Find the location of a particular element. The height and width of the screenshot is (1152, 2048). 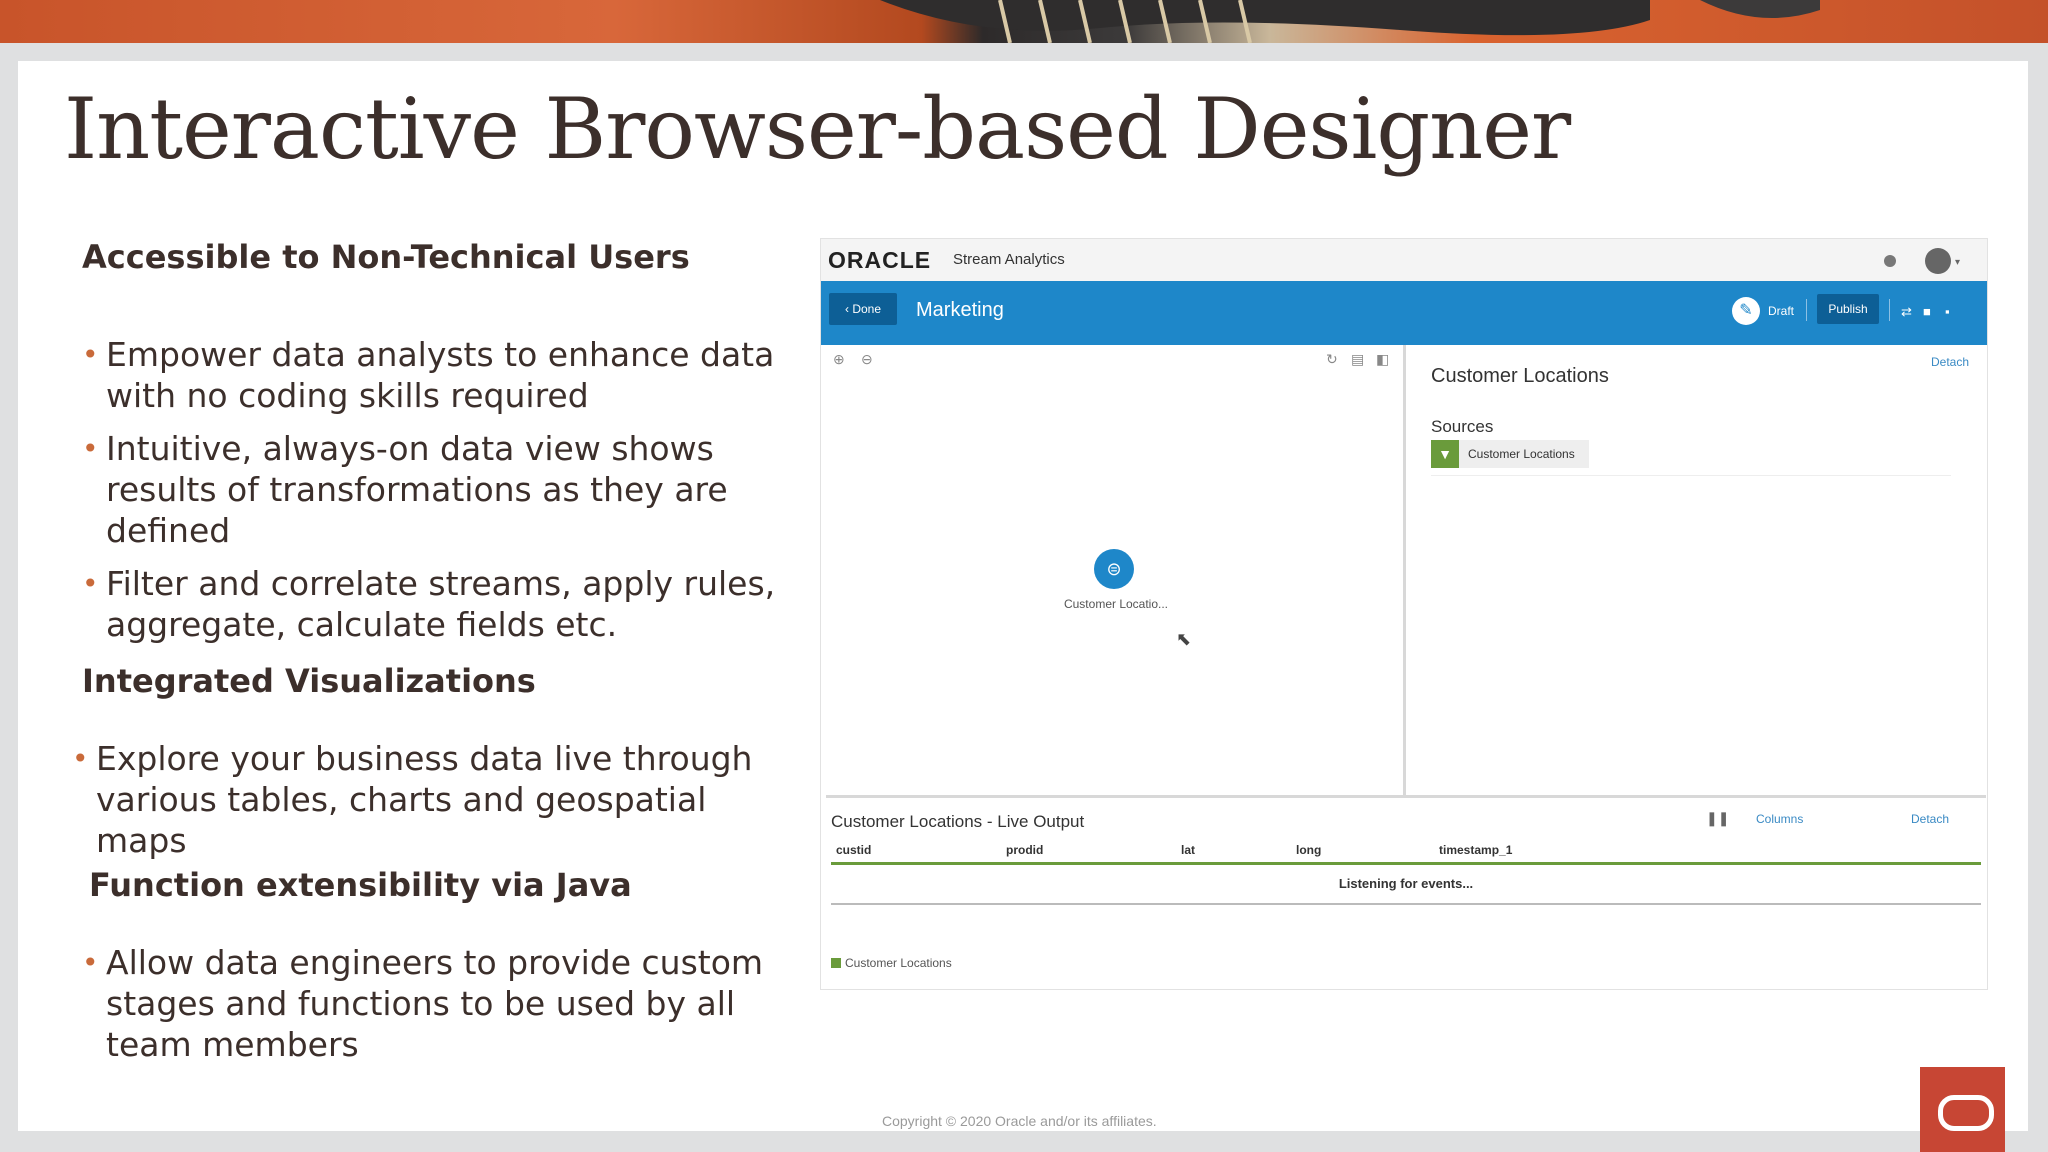

decorative-banner is located at coordinates (1024, 21).